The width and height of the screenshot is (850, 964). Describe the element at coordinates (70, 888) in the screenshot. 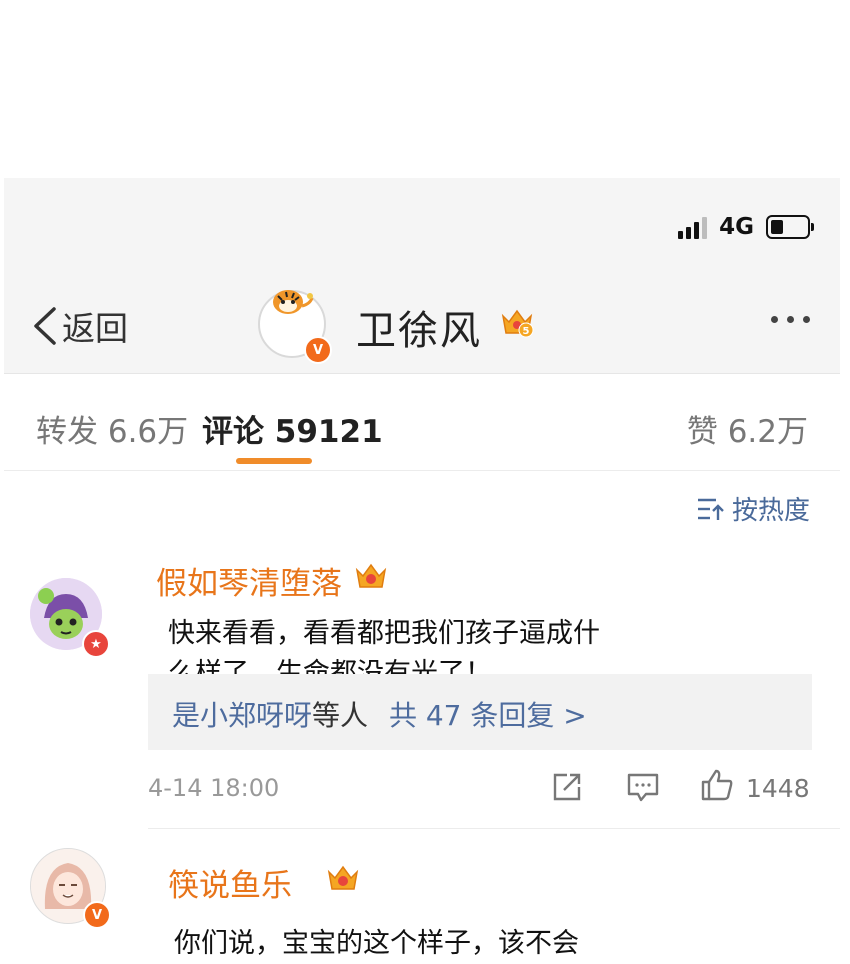

I see `commenter-avatar: V` at that location.